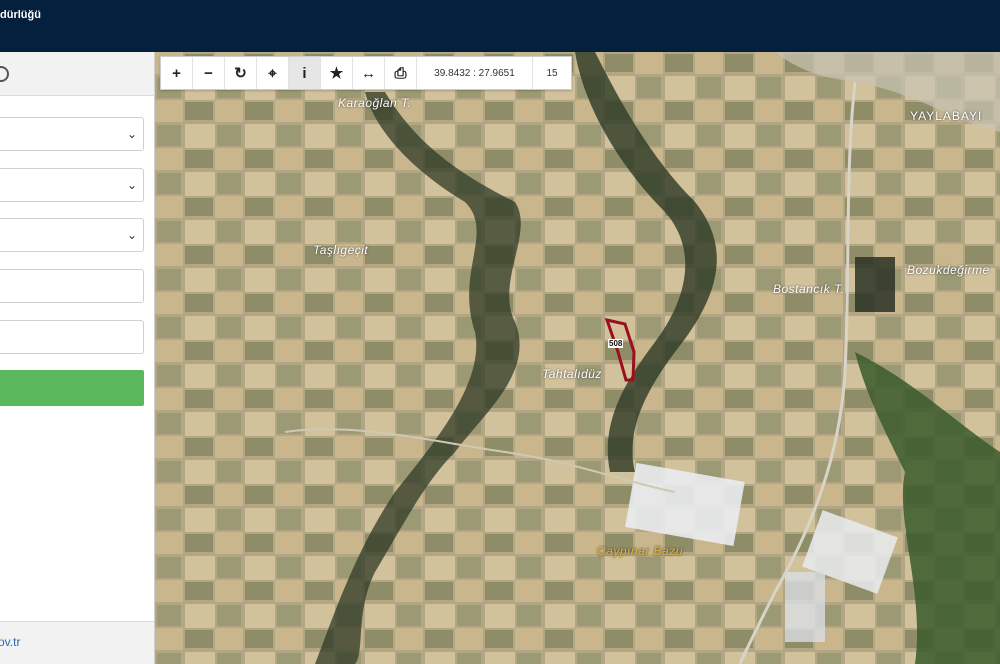 The image size is (1000, 664). Describe the element at coordinates (337, 73) in the screenshot. I see `star-icon: ★` at that location.